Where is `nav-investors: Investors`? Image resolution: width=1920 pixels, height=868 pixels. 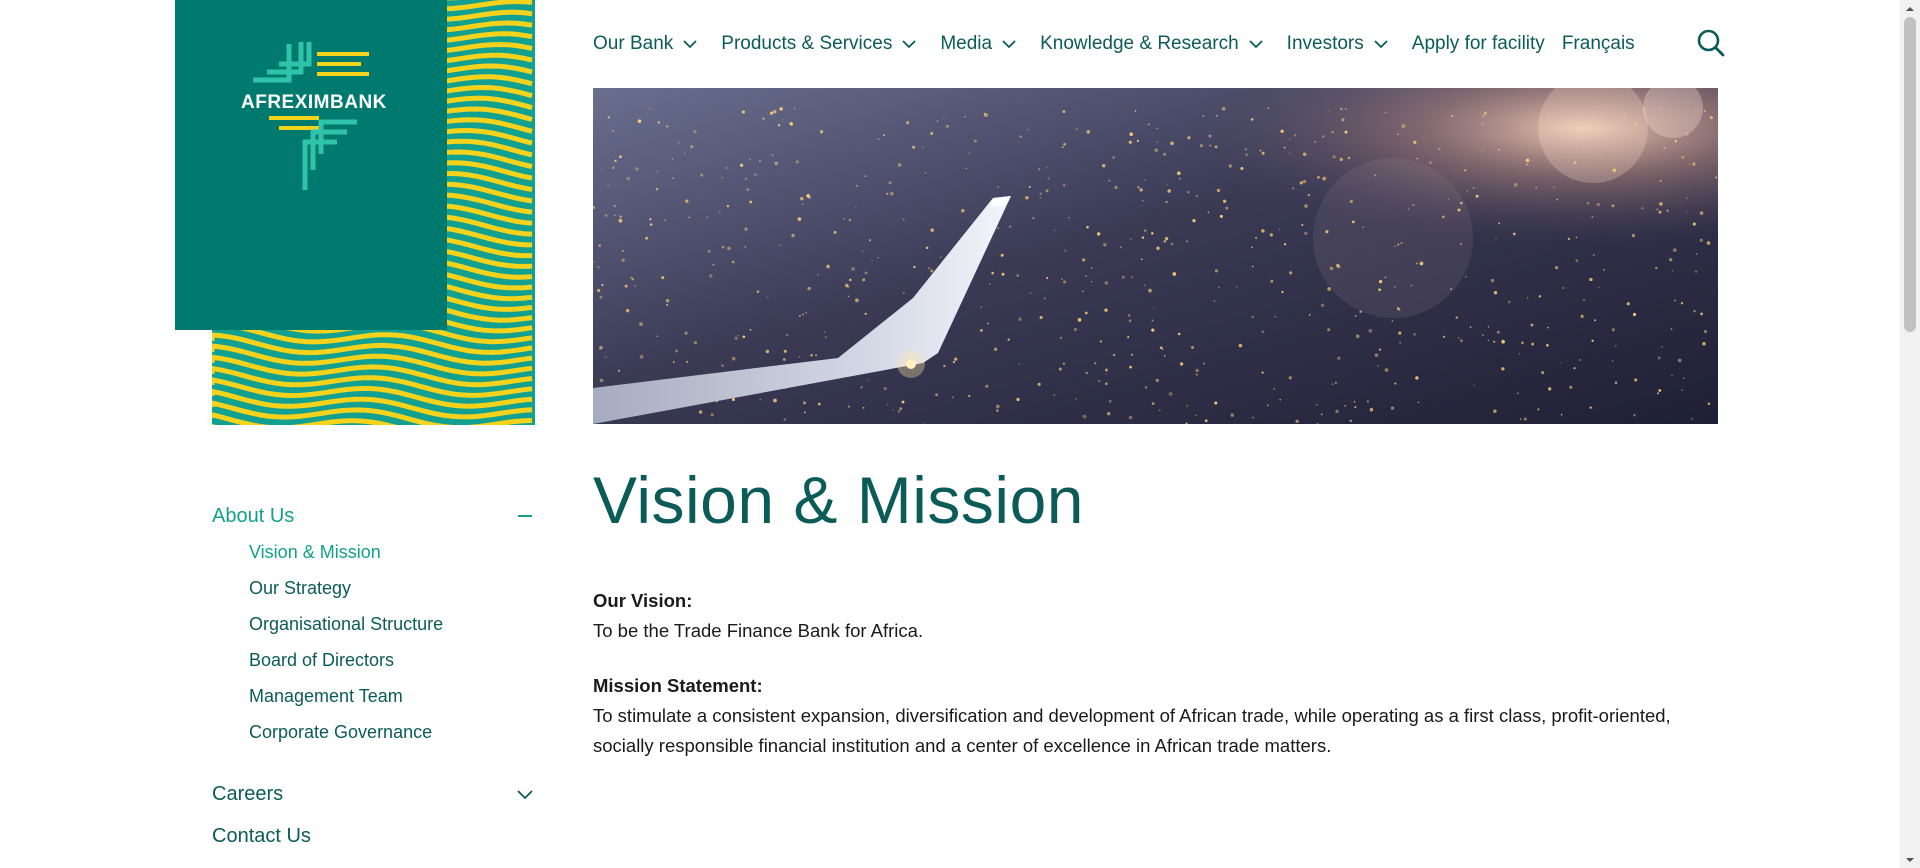
nav-investors: Investors is located at coordinates (1337, 44).